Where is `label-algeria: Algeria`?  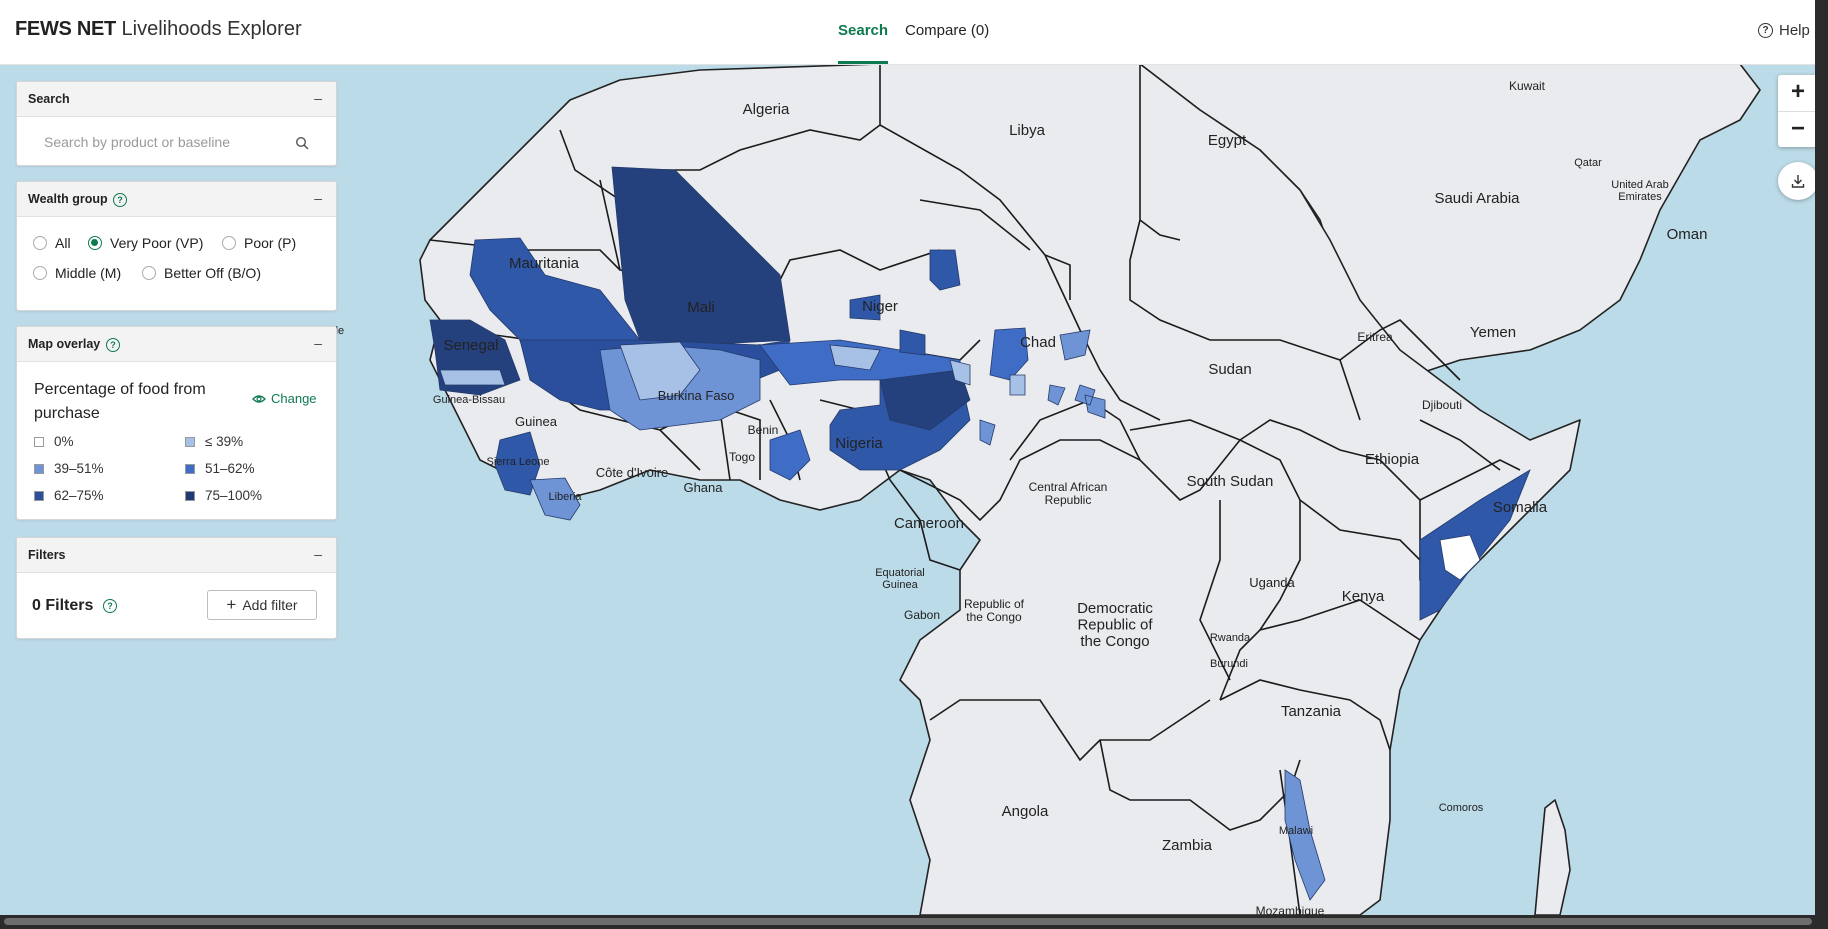
label-algeria: Algeria is located at coordinates (766, 109).